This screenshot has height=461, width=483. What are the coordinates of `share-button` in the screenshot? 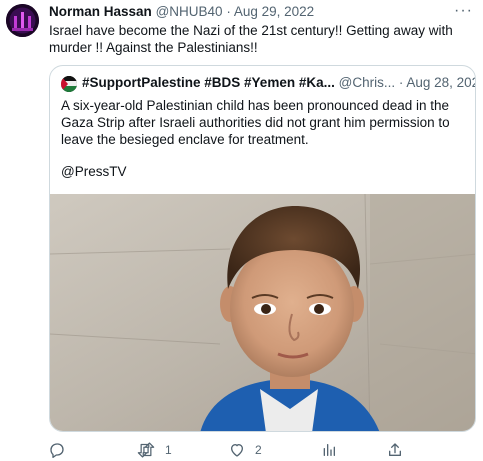 It's located at (395, 450).